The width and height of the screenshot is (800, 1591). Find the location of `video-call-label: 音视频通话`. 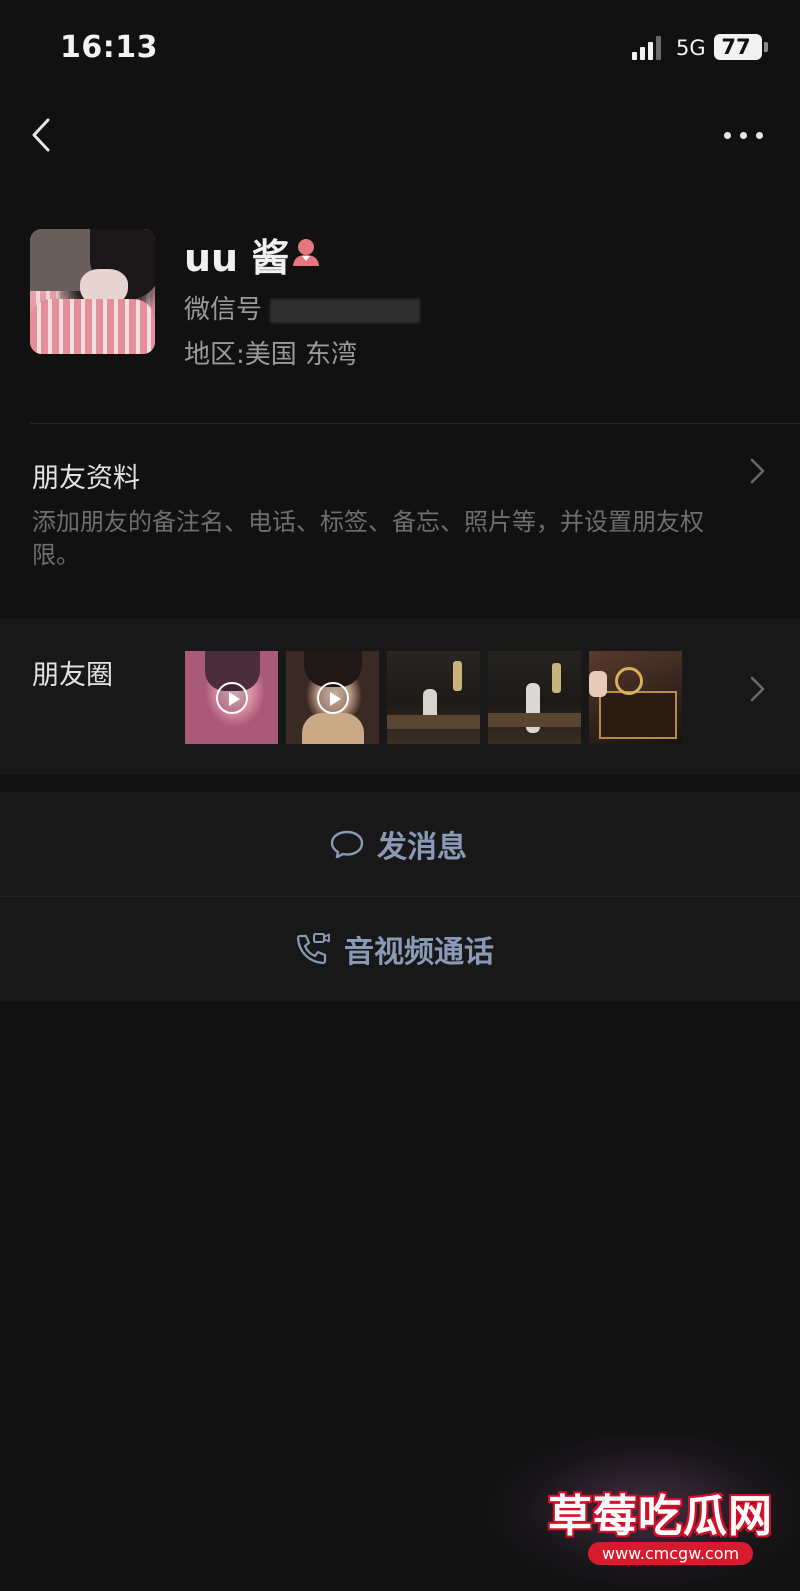

video-call-label: 音视频通话 is located at coordinates (419, 952).